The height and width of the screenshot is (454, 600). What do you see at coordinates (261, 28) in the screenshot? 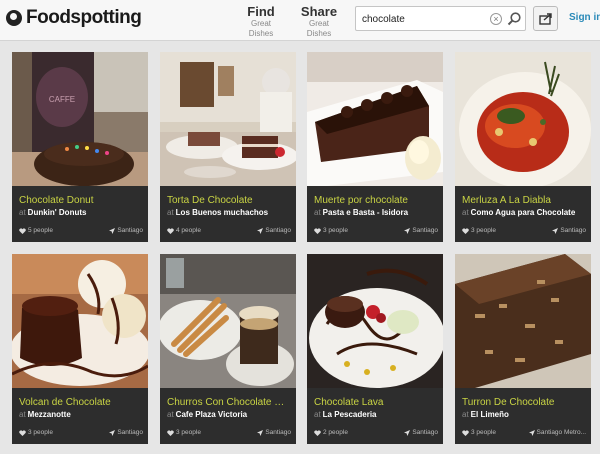
I see `nav-find-subtitle: Great Dishes` at bounding box center [261, 28].